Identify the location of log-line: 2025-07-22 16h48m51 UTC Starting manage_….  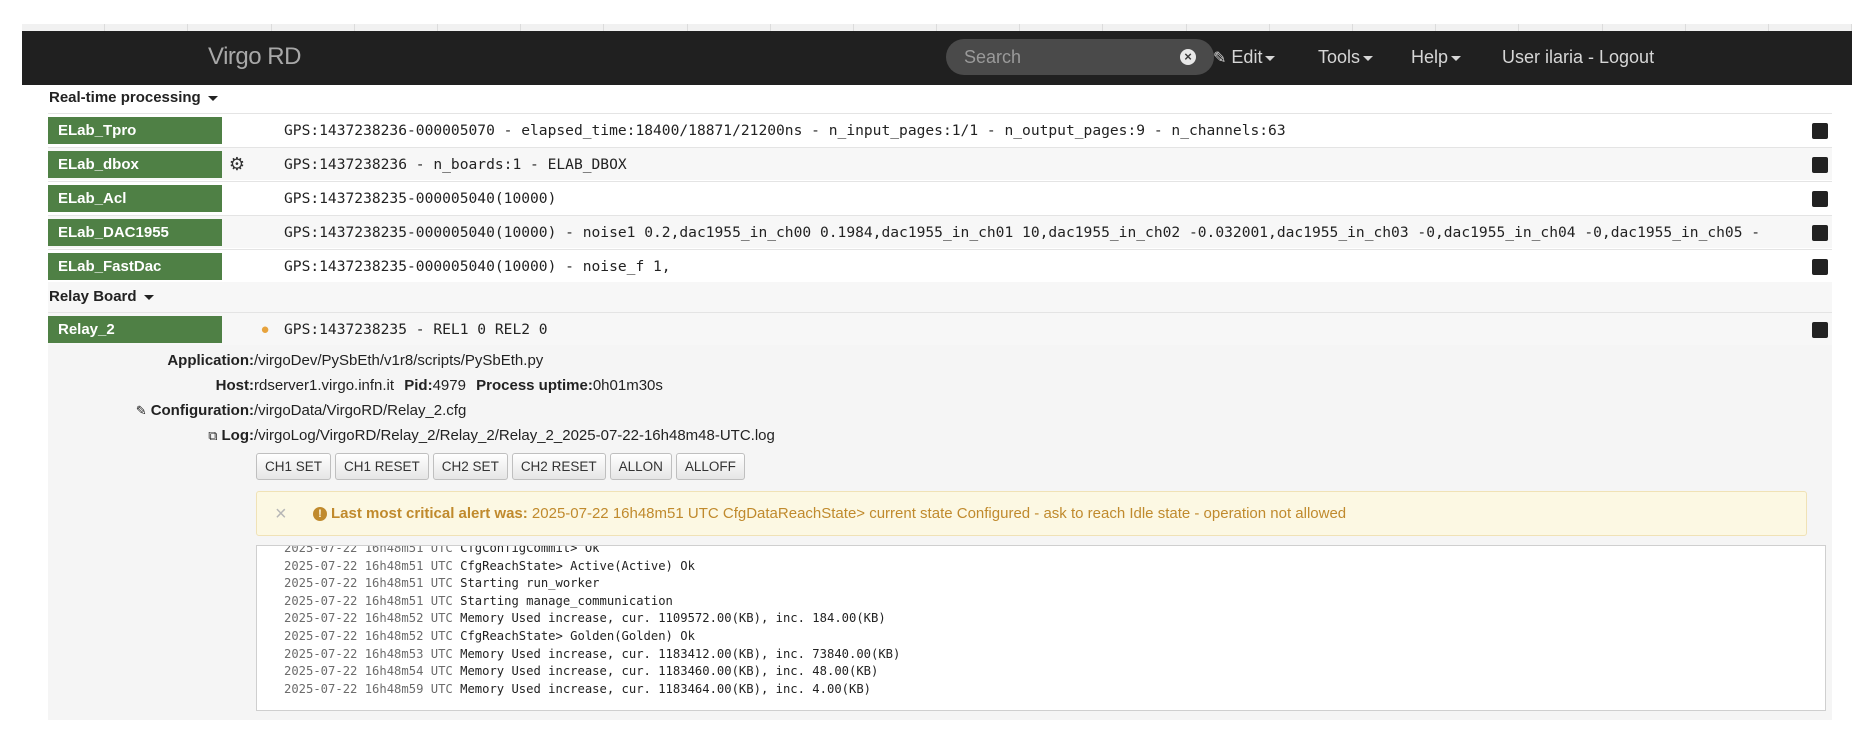
(478, 600).